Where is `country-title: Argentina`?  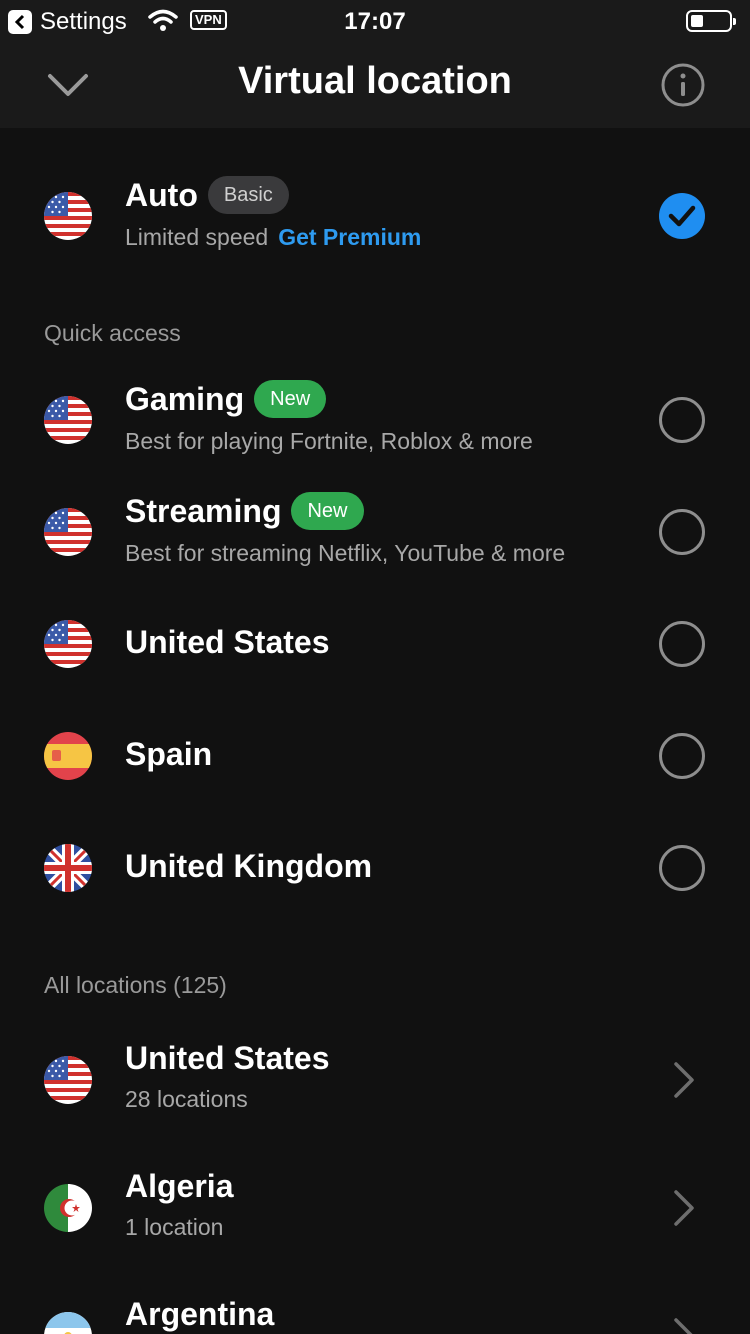
country-title: Argentina is located at coordinates (200, 1314).